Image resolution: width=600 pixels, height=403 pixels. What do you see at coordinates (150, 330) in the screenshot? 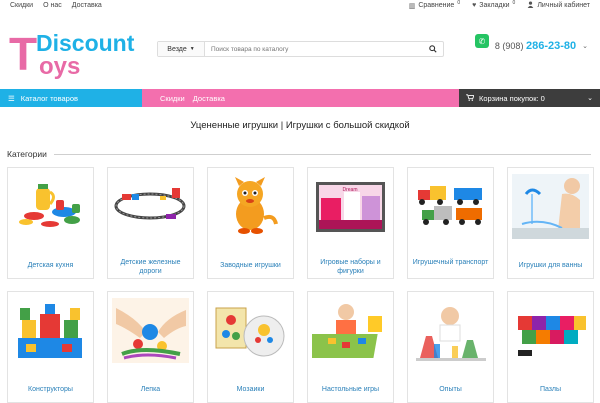
I see `category-image-modelling` at bounding box center [150, 330].